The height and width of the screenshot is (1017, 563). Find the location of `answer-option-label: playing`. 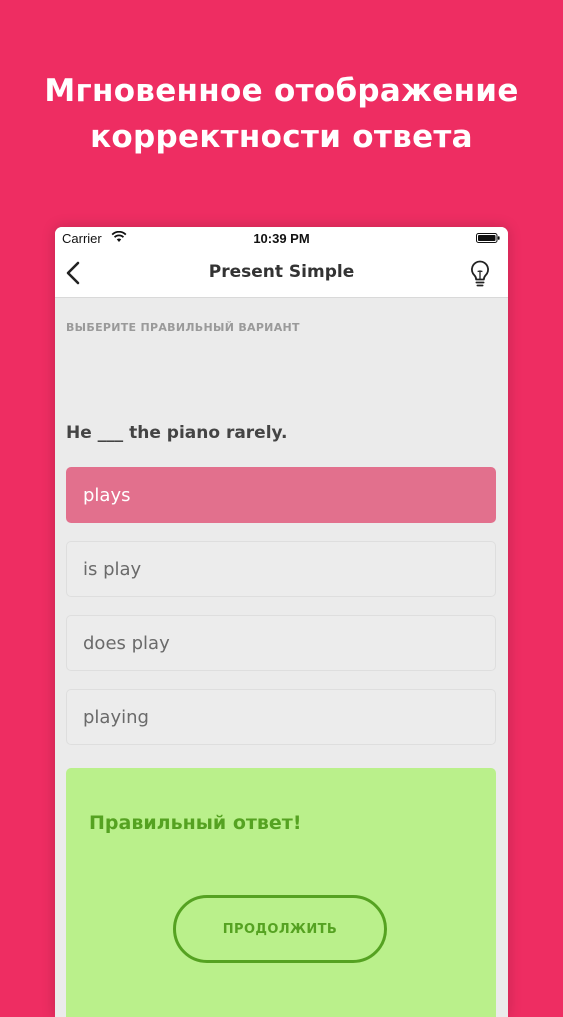

answer-option-label: playing is located at coordinates (116, 717).